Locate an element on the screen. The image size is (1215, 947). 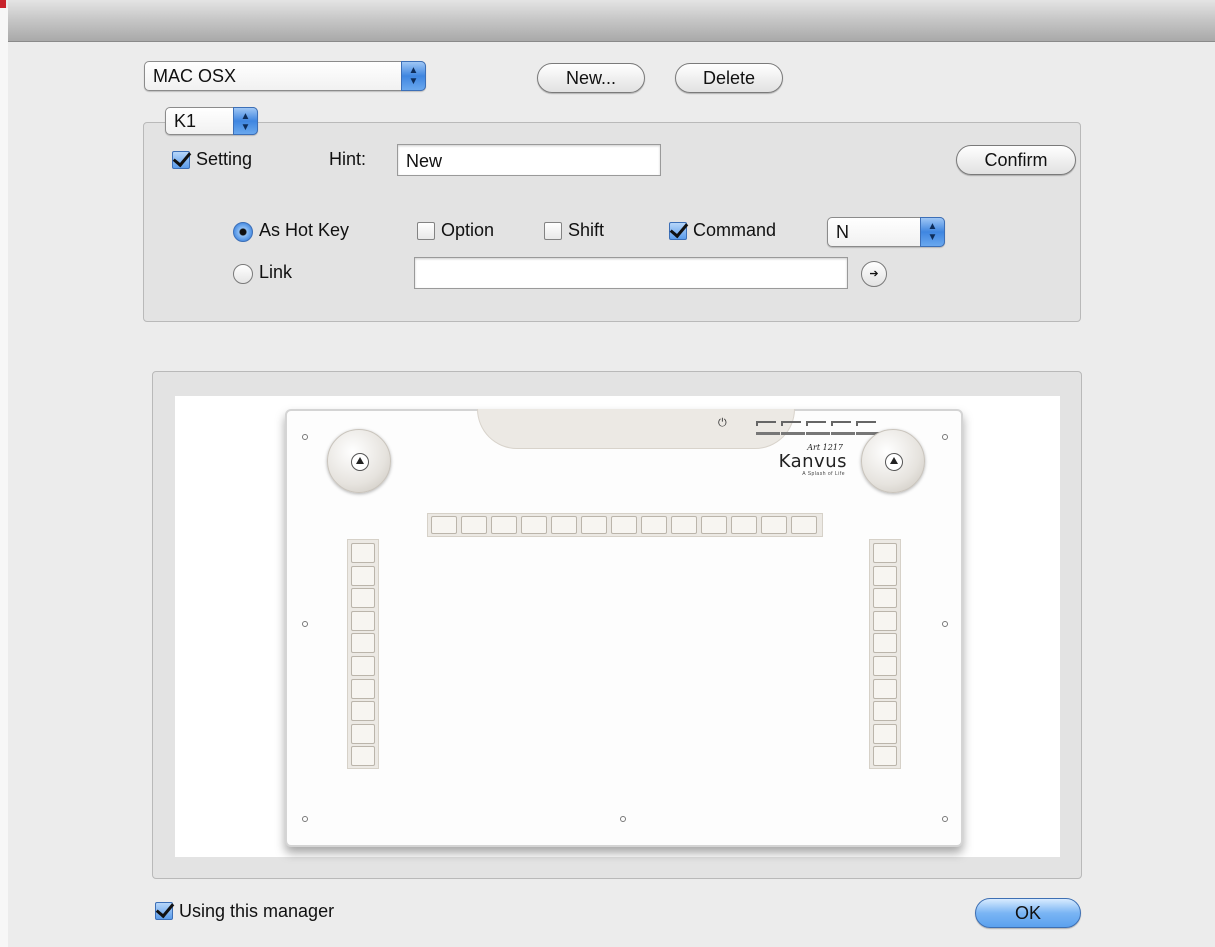
power-icon: ⏻ is located at coordinates (722, 423).